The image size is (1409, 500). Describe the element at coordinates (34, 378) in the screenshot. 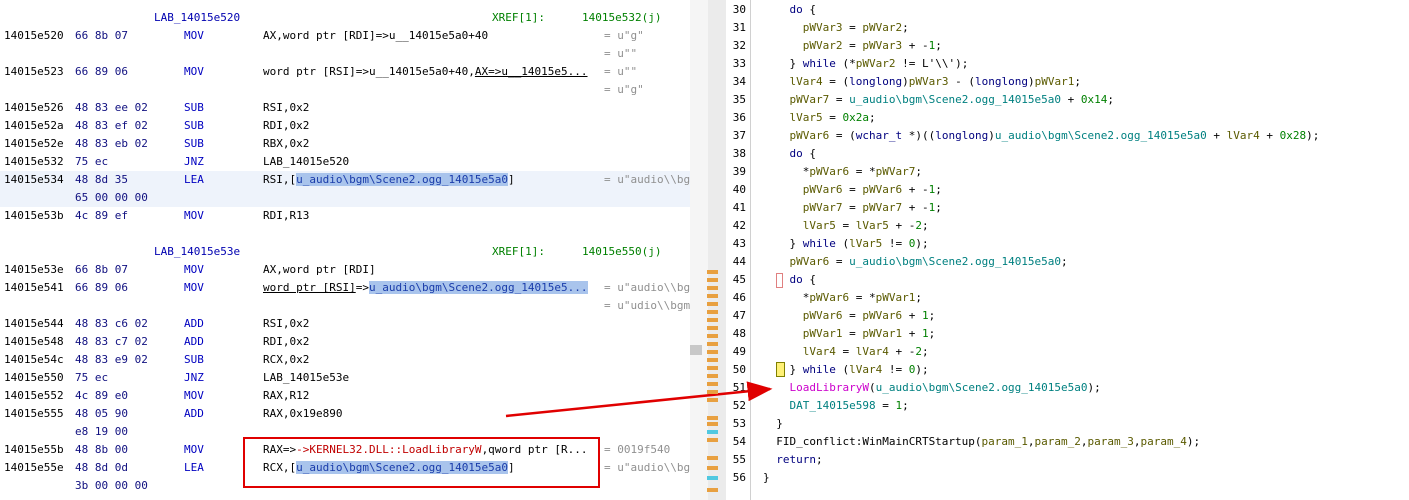

I see `address: 14015e550` at that location.